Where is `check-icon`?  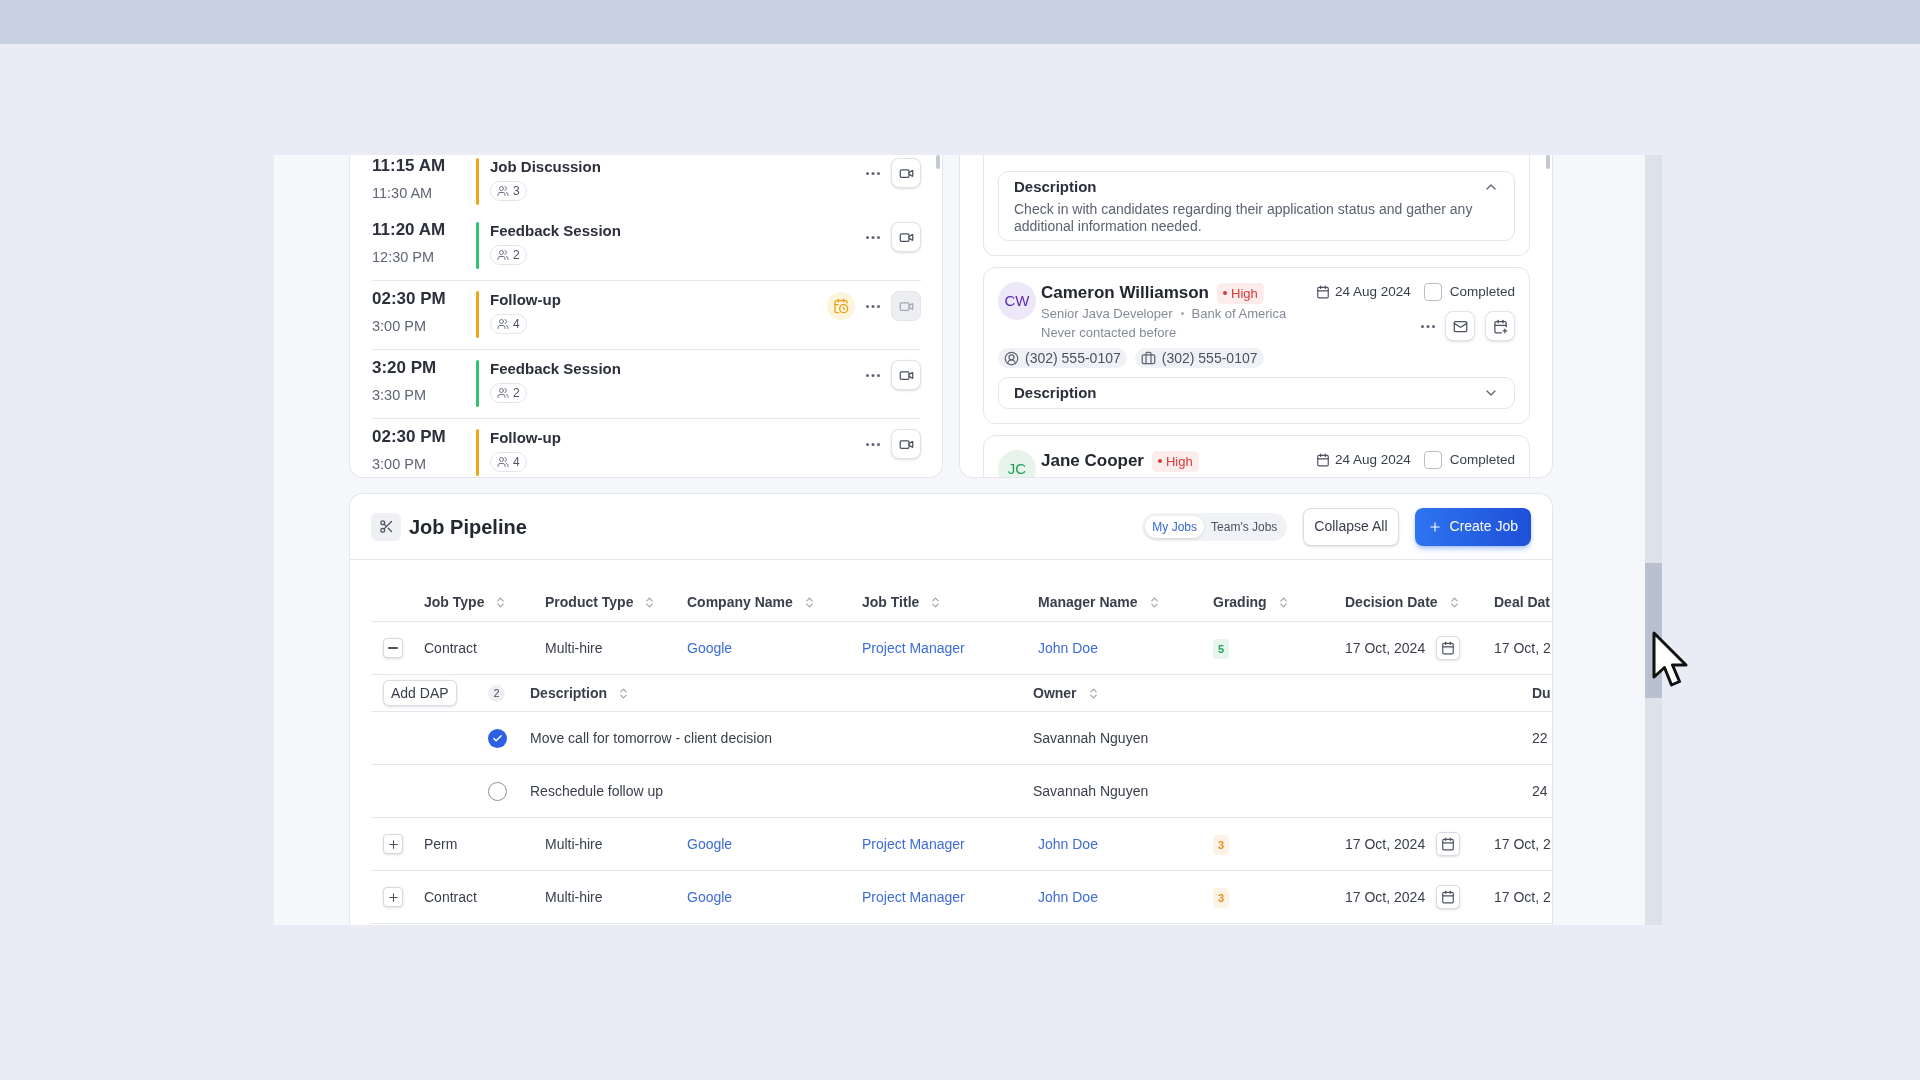
check-icon is located at coordinates (497, 738).